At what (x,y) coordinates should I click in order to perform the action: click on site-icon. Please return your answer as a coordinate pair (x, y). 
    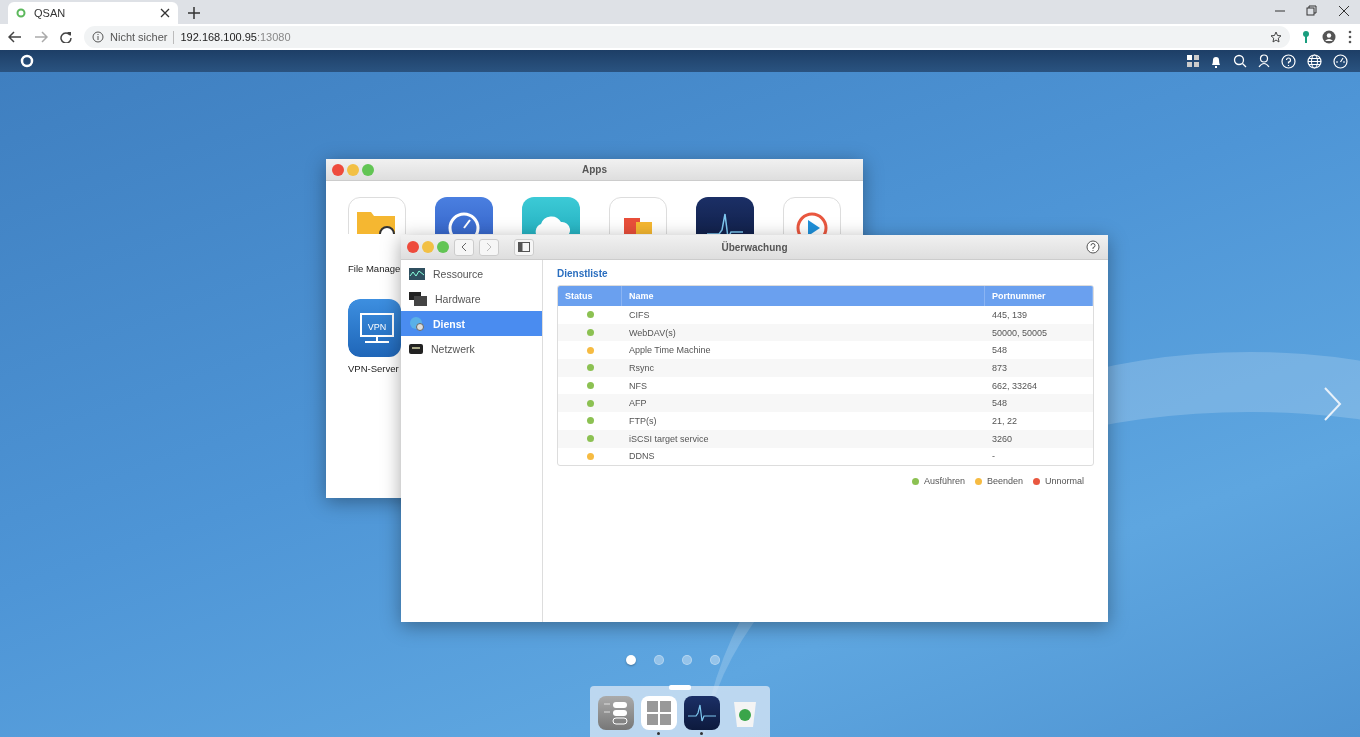
    Looking at the image, I should click on (21, 13).